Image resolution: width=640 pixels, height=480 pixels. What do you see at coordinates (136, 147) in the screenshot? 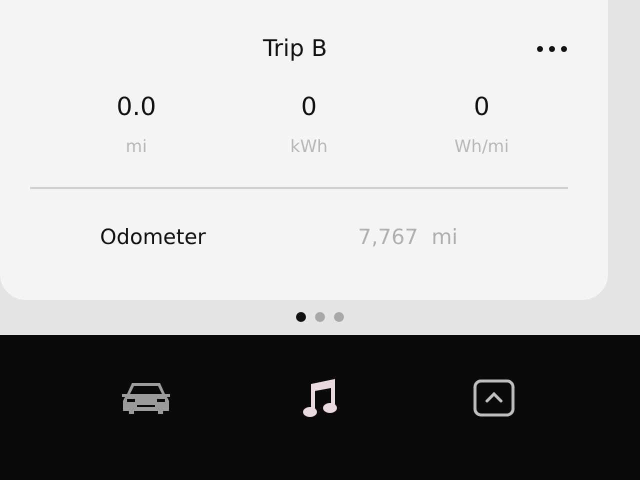
I see `stat-unit: mi` at bounding box center [136, 147].